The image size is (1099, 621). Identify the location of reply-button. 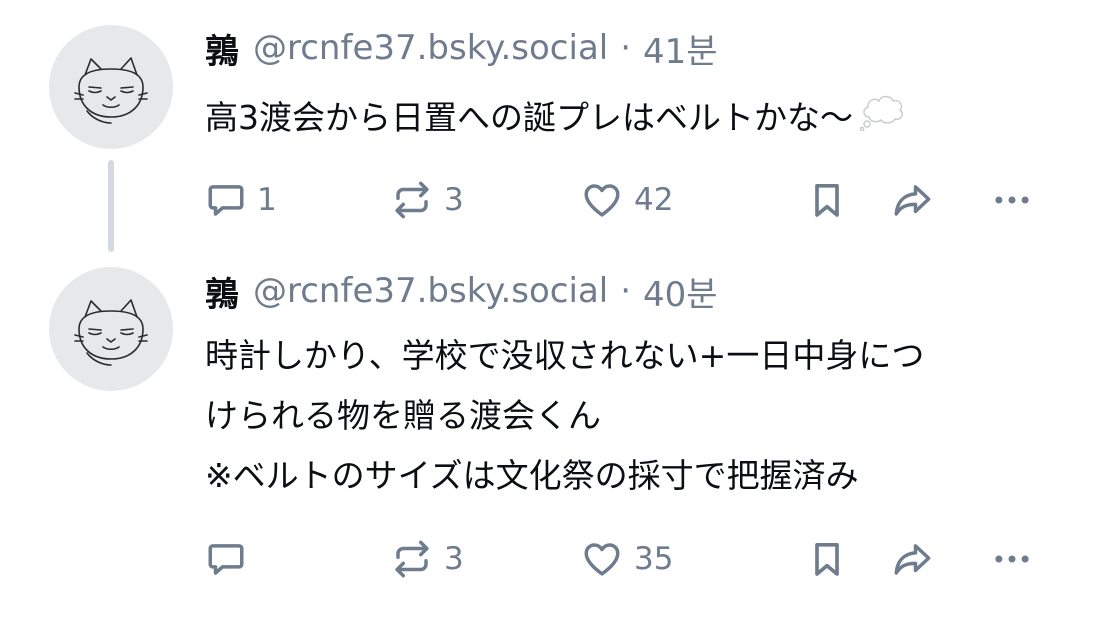
(231, 559).